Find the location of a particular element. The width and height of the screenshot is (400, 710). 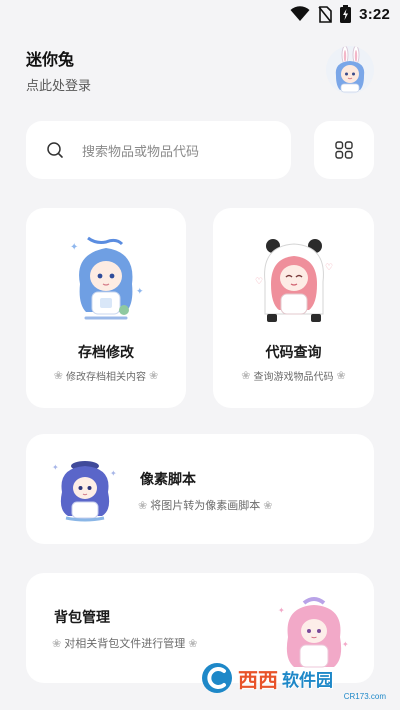

panda-hood-chibi-icon: ♡ ♡ is located at coordinates (294, 280).